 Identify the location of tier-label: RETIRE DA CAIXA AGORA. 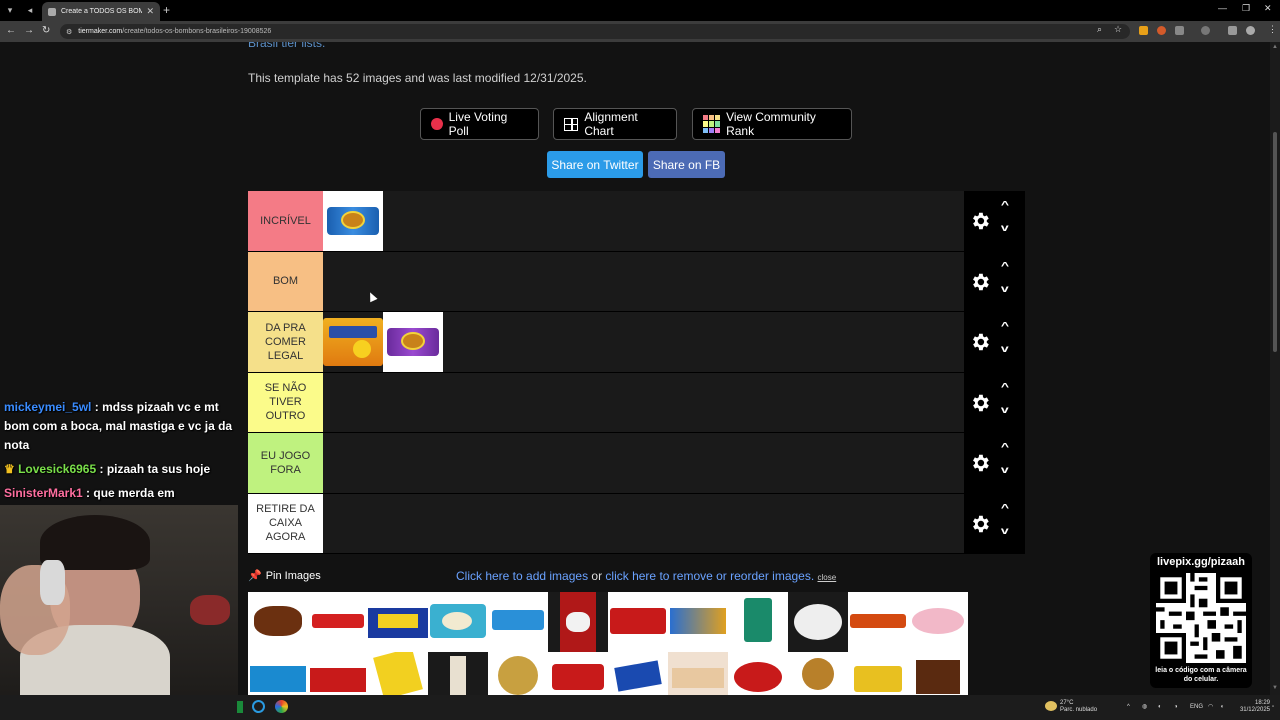
(285, 523).